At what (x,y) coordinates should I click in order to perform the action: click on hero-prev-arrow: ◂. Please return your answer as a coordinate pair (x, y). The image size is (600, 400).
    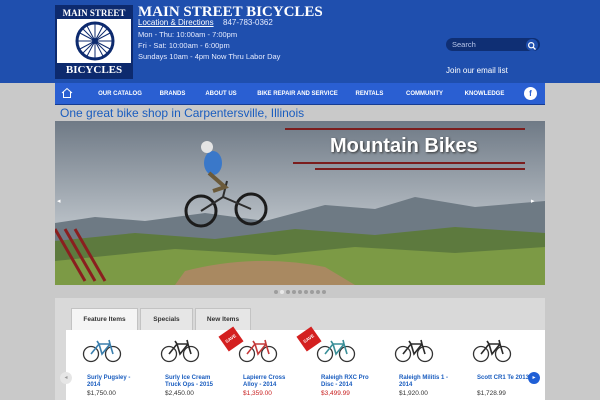
    Looking at the image, I should click on (59, 201).